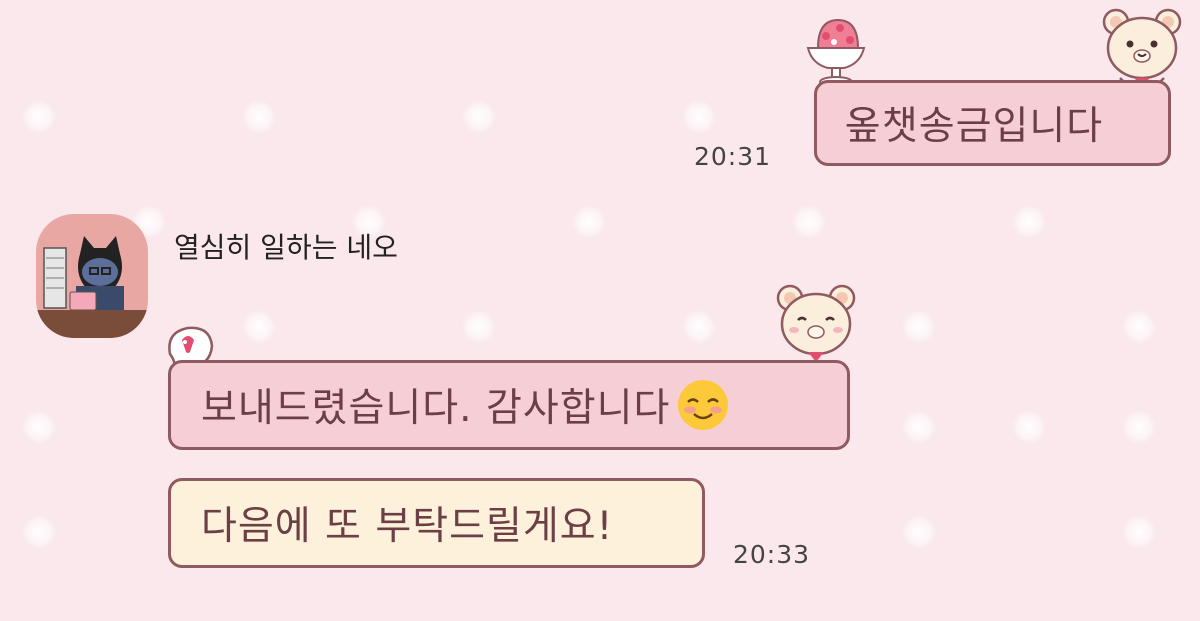 This screenshot has height=621, width=1200. I want to click on outgoing-message-bubble: 옾챗송금입니다, so click(992, 123).